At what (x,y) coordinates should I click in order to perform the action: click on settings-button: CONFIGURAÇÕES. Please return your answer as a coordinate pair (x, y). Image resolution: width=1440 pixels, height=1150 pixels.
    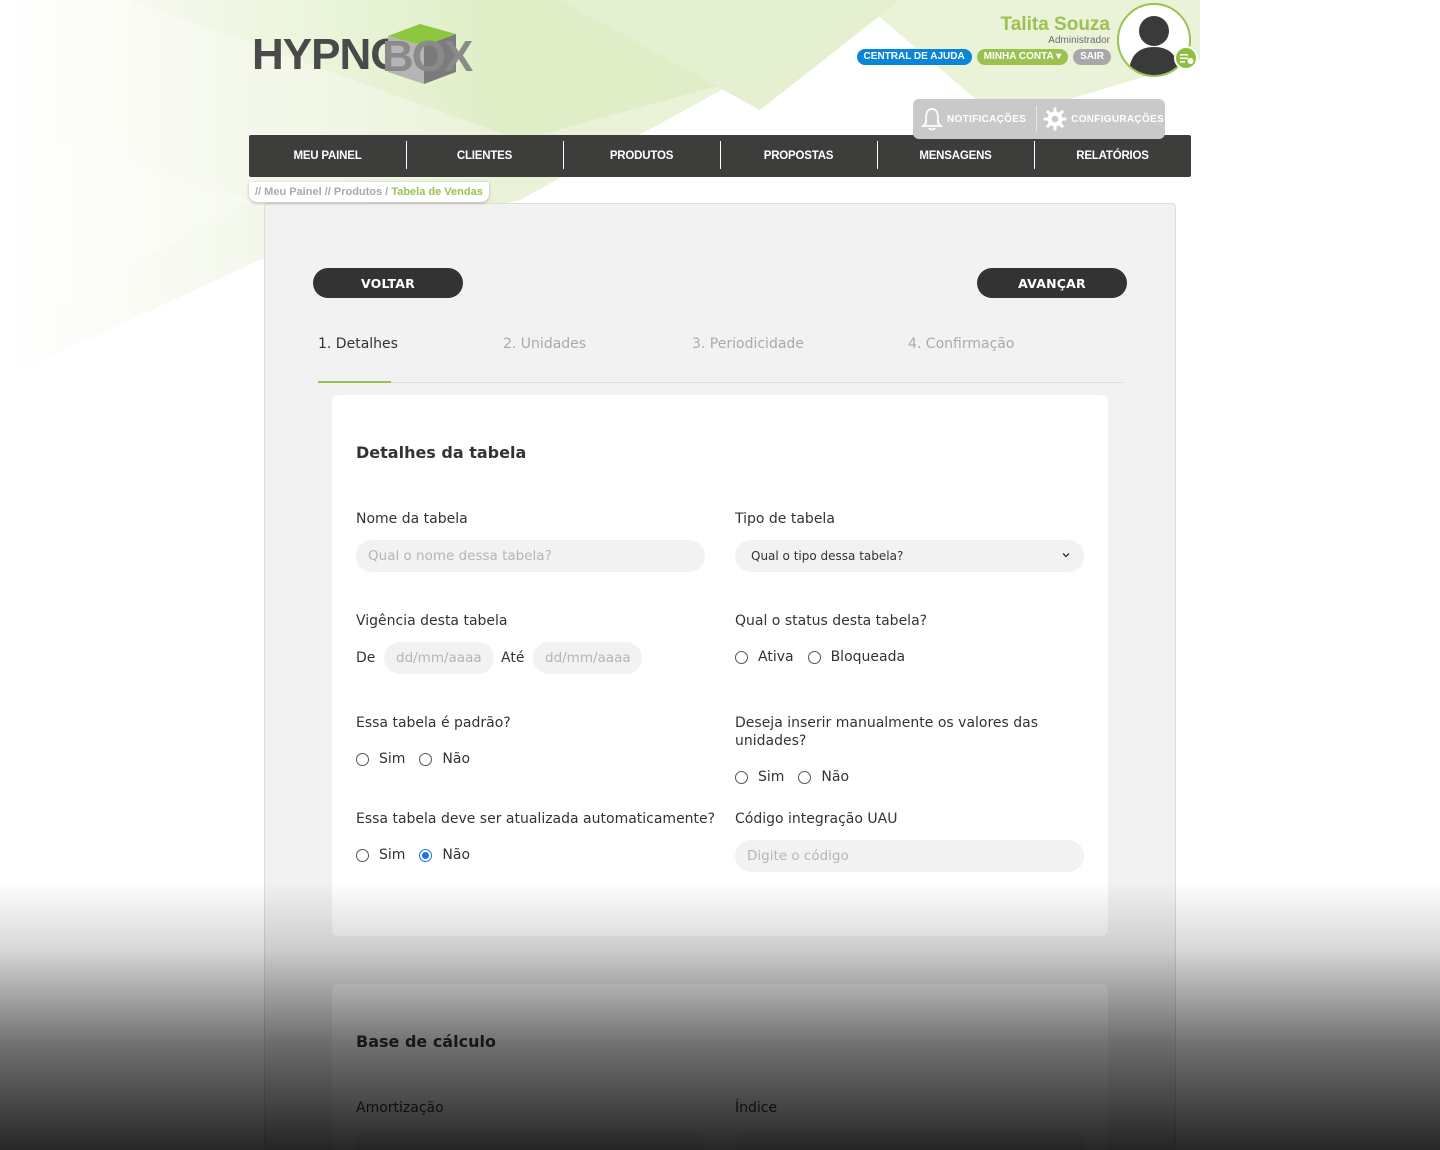
    Looking at the image, I should click on (1103, 119).